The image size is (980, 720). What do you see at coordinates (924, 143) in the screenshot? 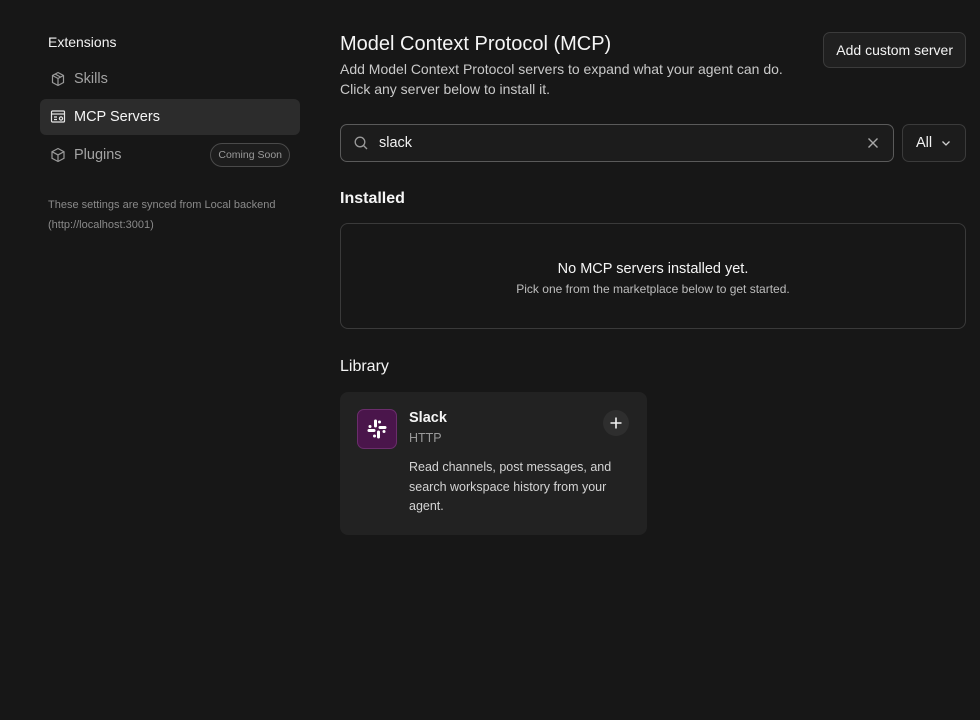
I see `filter-value: All` at bounding box center [924, 143].